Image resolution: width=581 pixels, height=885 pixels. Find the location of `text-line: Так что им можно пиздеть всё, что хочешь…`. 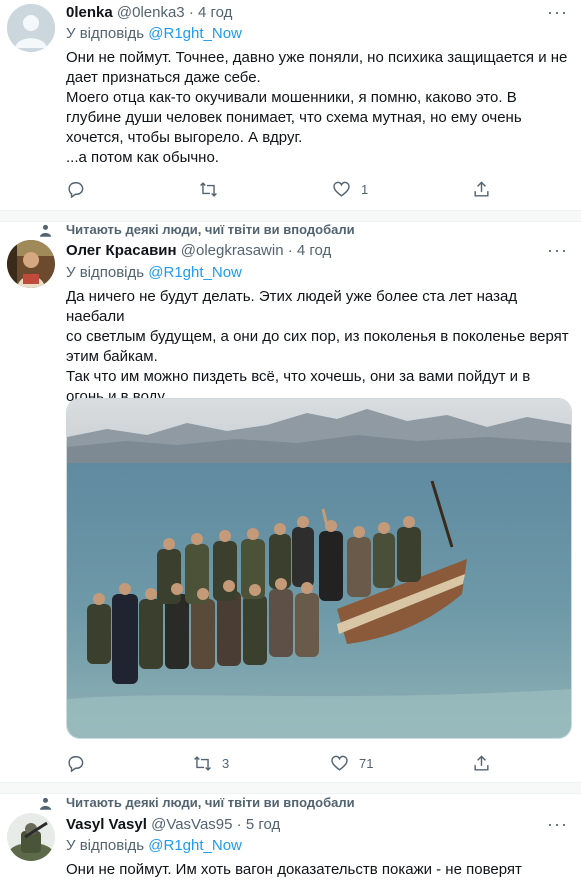

text-line: Так что им можно пиздеть всё, что хочешь… is located at coordinates (298, 376).